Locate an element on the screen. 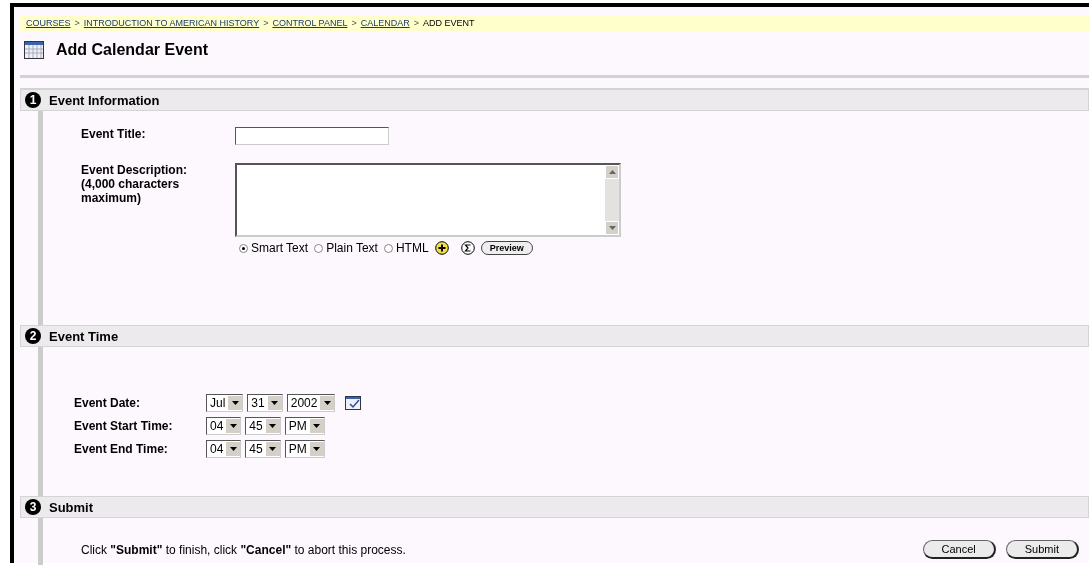 The height and width of the screenshot is (565, 1089). section-title: Event Information is located at coordinates (104, 100).